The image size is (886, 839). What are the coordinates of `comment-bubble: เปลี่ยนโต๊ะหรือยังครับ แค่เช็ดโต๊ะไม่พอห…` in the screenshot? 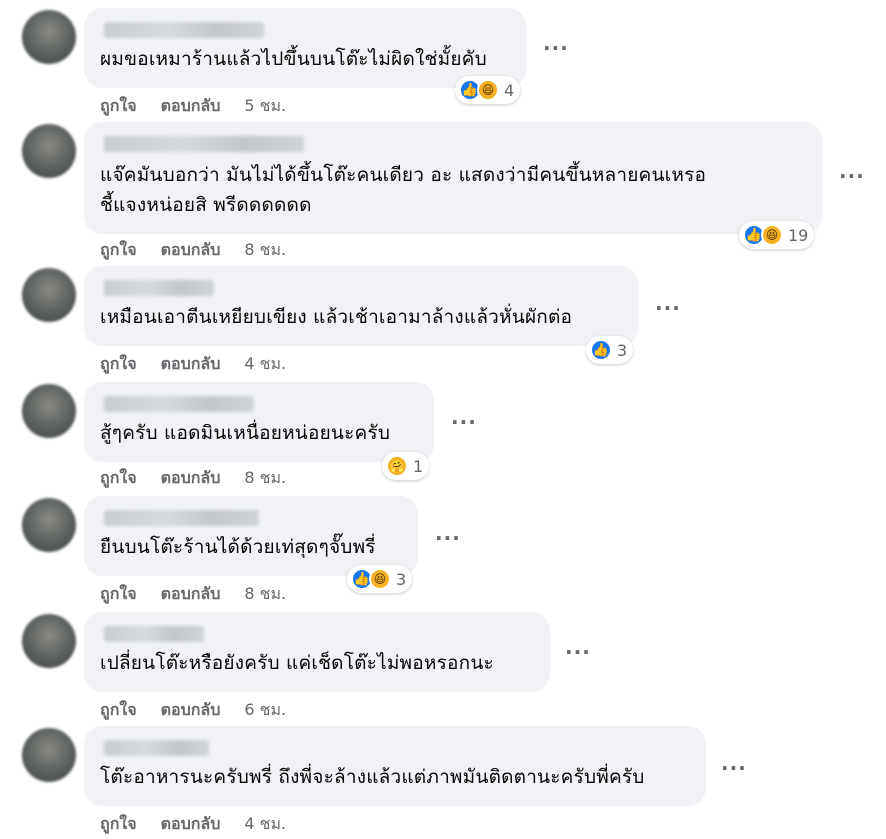 It's located at (317, 652).